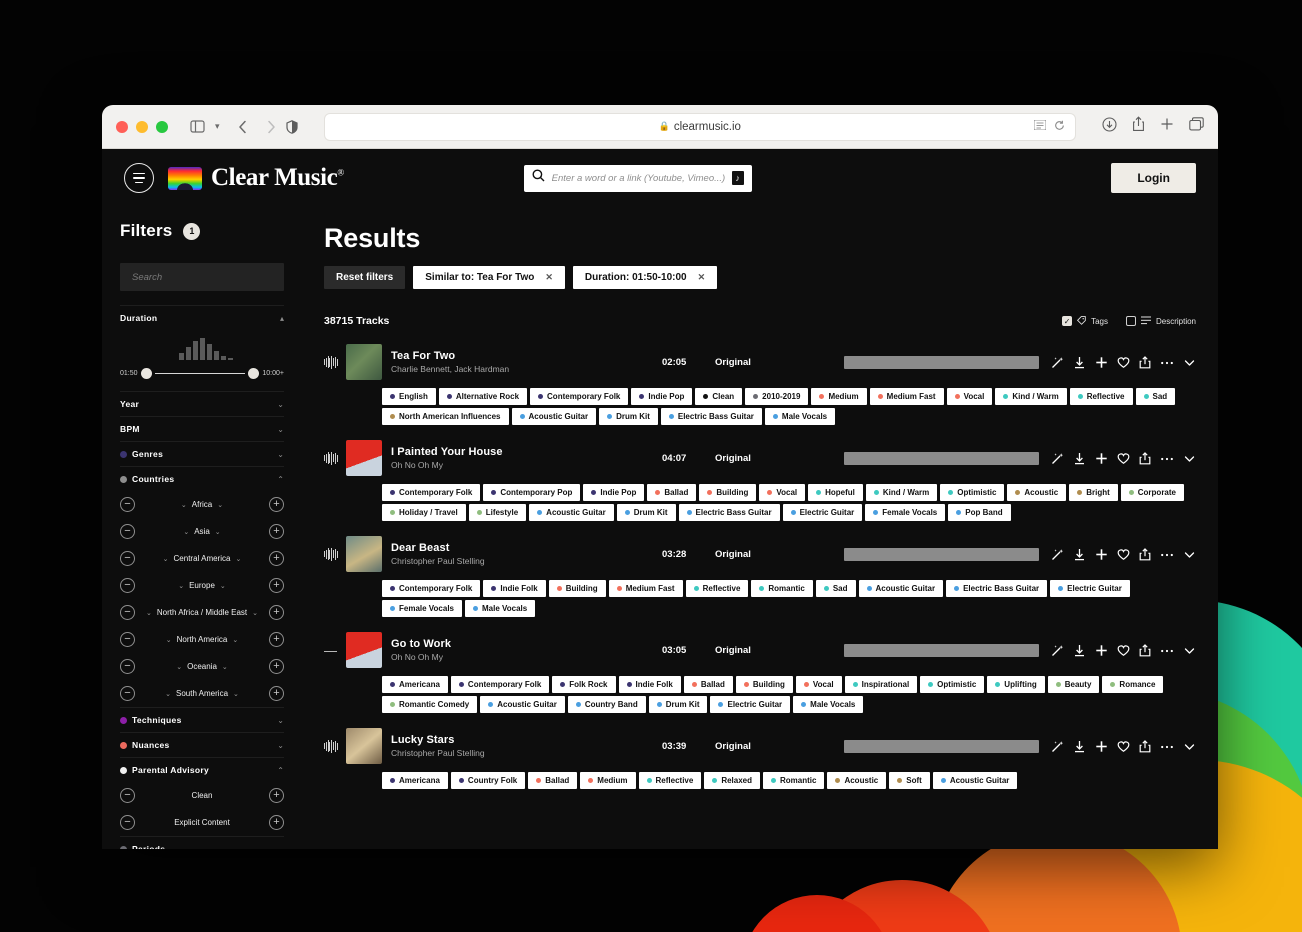  What do you see at coordinates (146, 373) in the screenshot?
I see `duration-min-handle` at bounding box center [146, 373].